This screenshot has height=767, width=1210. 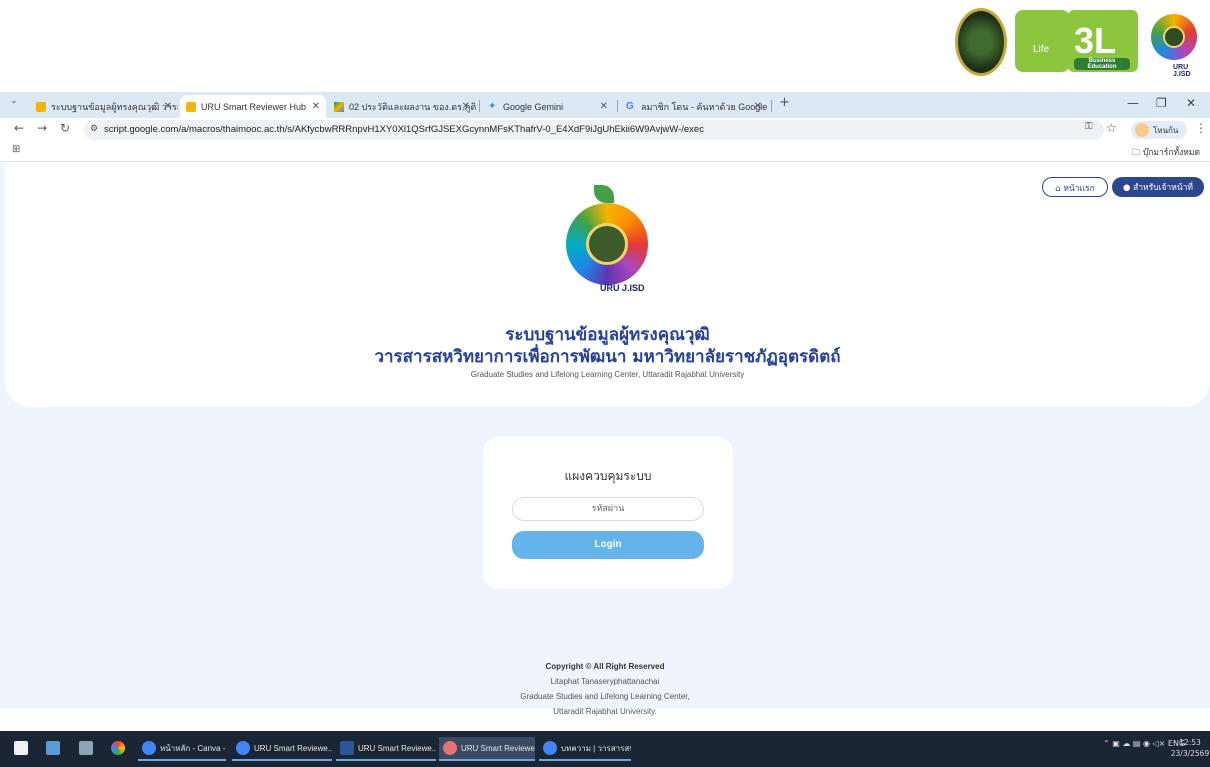 I want to click on bookmarks-bar: ⊞ 🗀 บุ๊กมาร์กทั้งหมด, so click(x=605, y=152).